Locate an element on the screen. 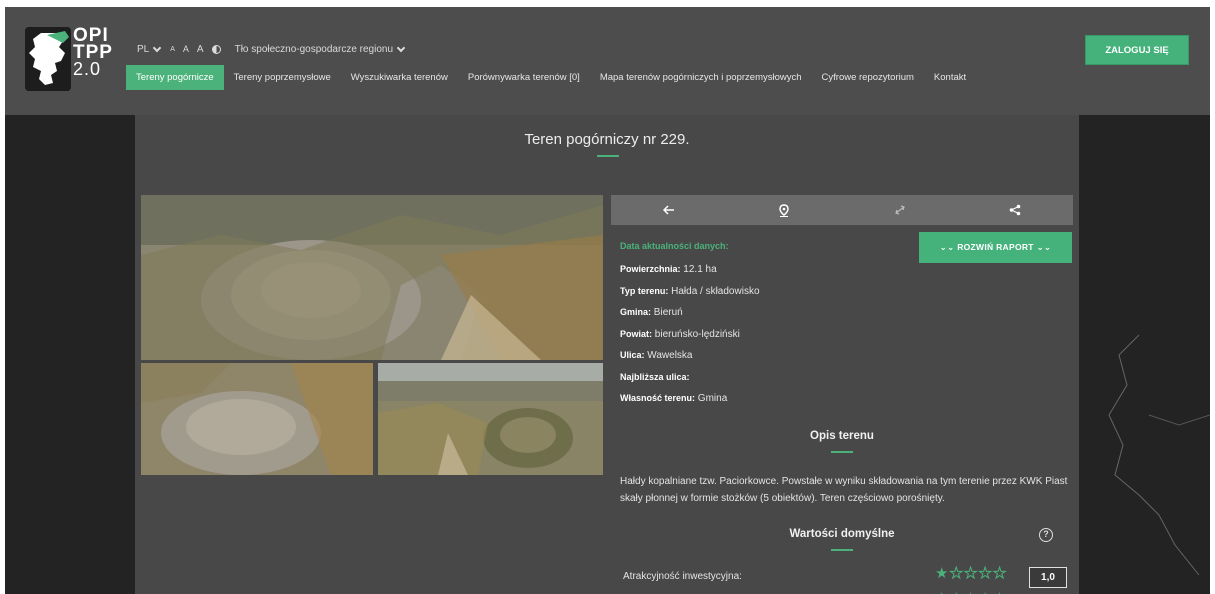 The height and width of the screenshot is (594, 1215). location-pin-icon is located at coordinates (785, 210).